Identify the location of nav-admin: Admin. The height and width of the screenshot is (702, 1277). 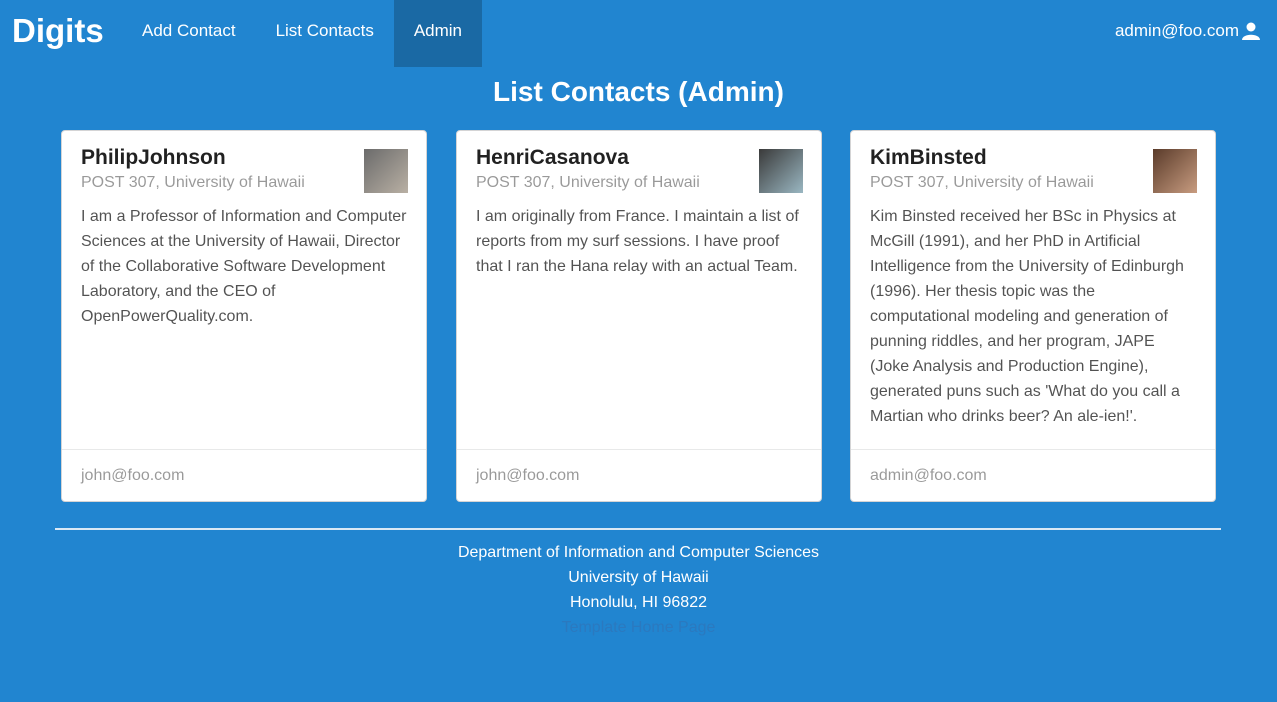
(438, 33).